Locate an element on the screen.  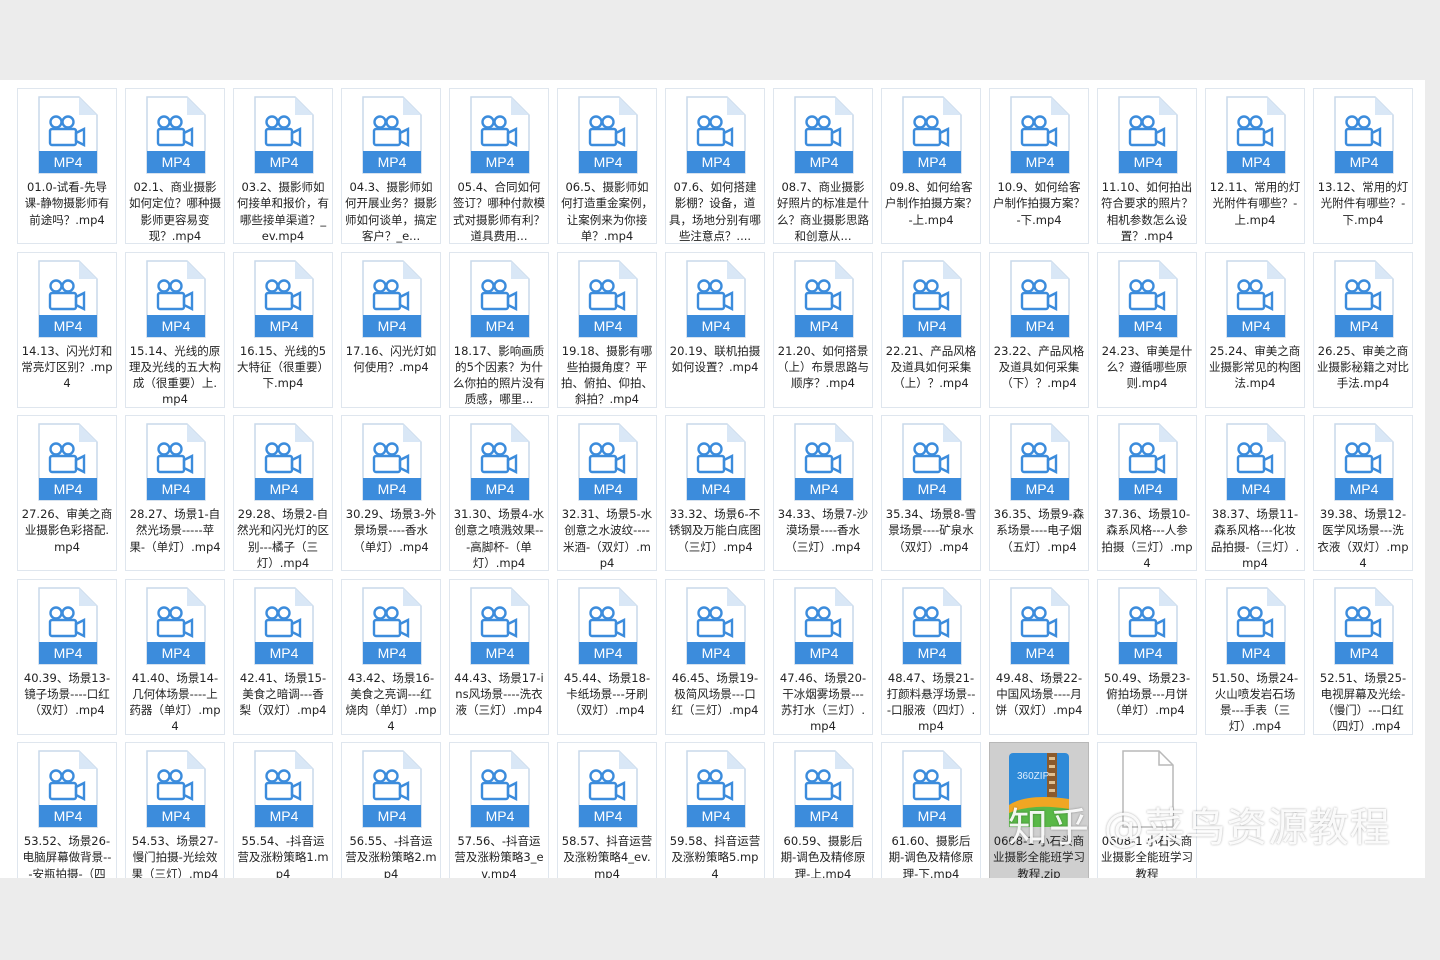
file-item: MP4 27.26、审美之商业摄影色彩搭配.mp4 is located at coordinates (67, 493).